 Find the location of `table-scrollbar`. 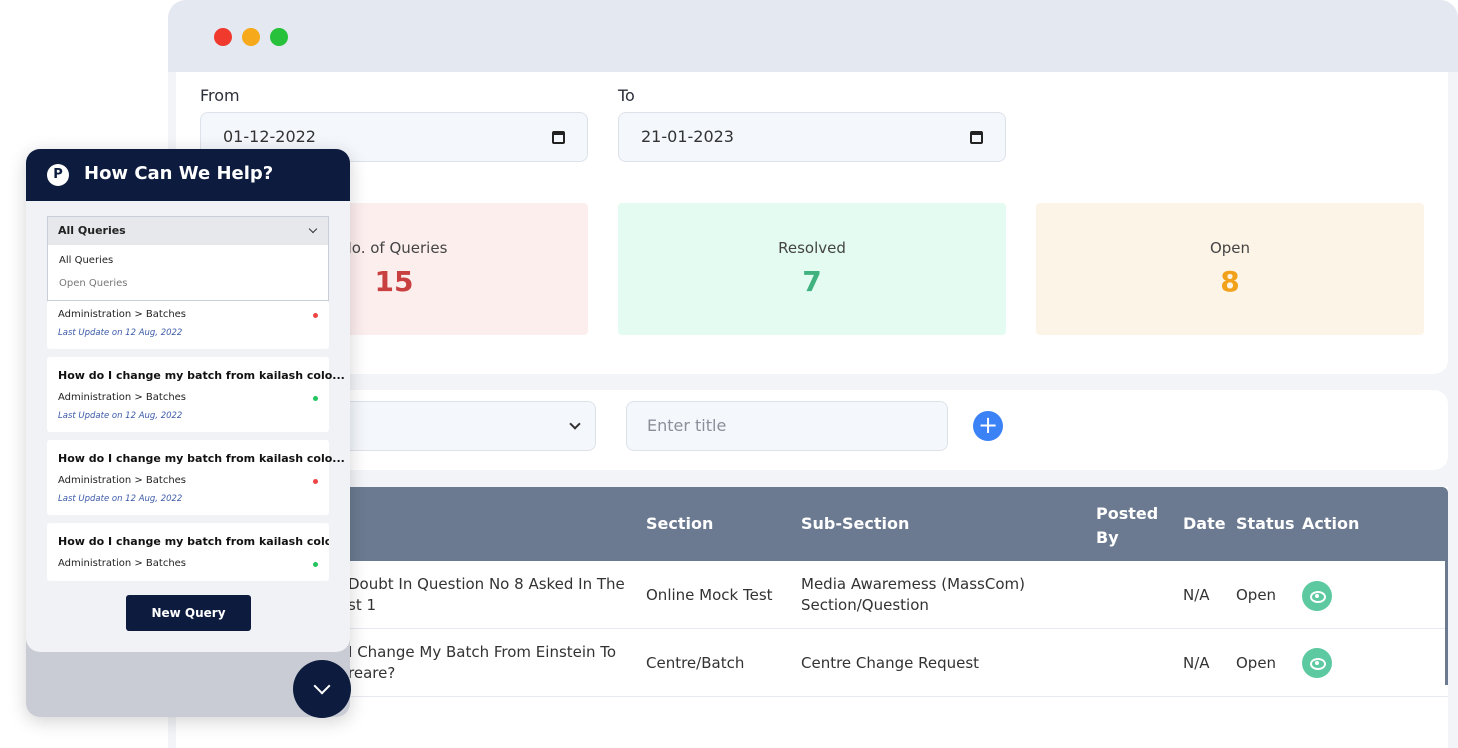

table-scrollbar is located at coordinates (1446, 623).